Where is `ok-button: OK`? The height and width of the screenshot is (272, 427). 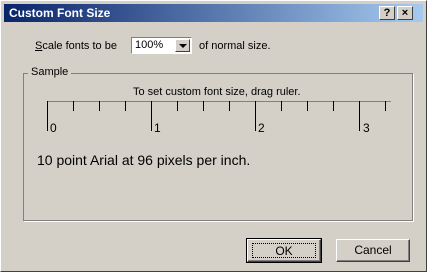
ok-button: OK is located at coordinates (284, 250).